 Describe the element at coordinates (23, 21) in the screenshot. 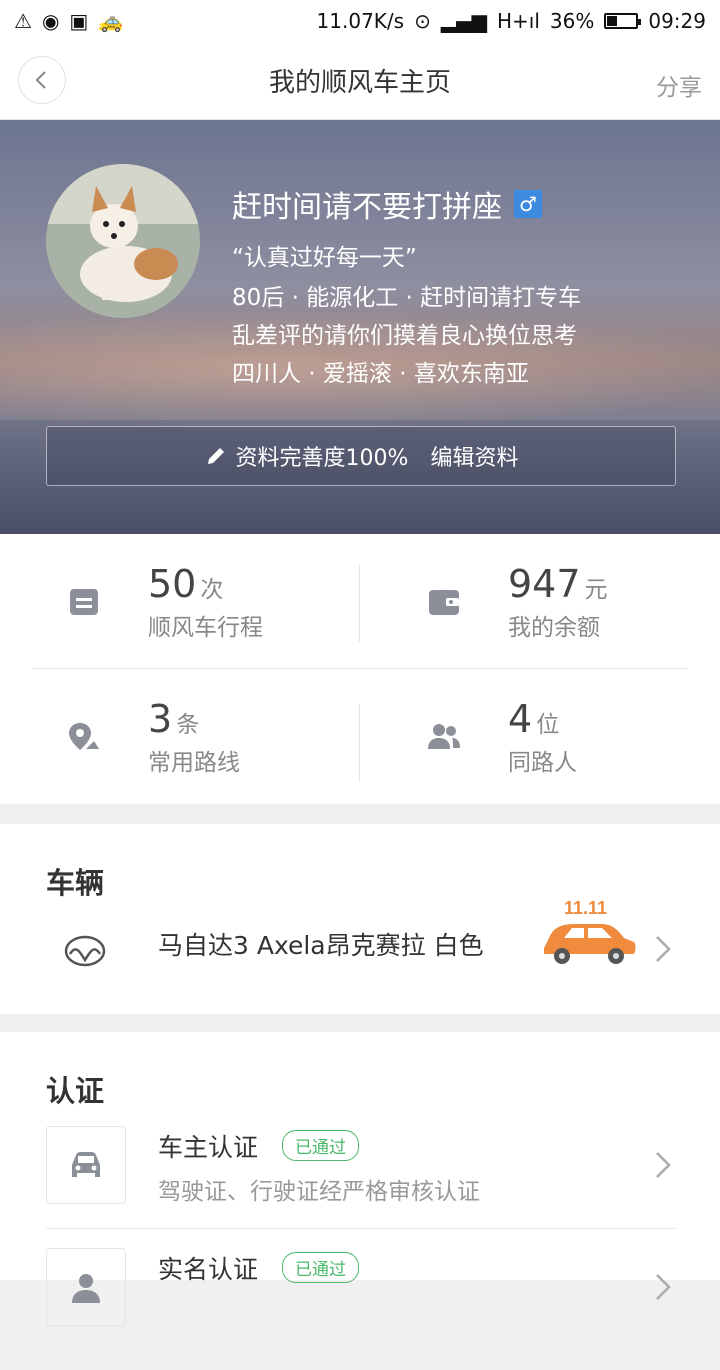

I see `warning-icon: ⚠` at that location.